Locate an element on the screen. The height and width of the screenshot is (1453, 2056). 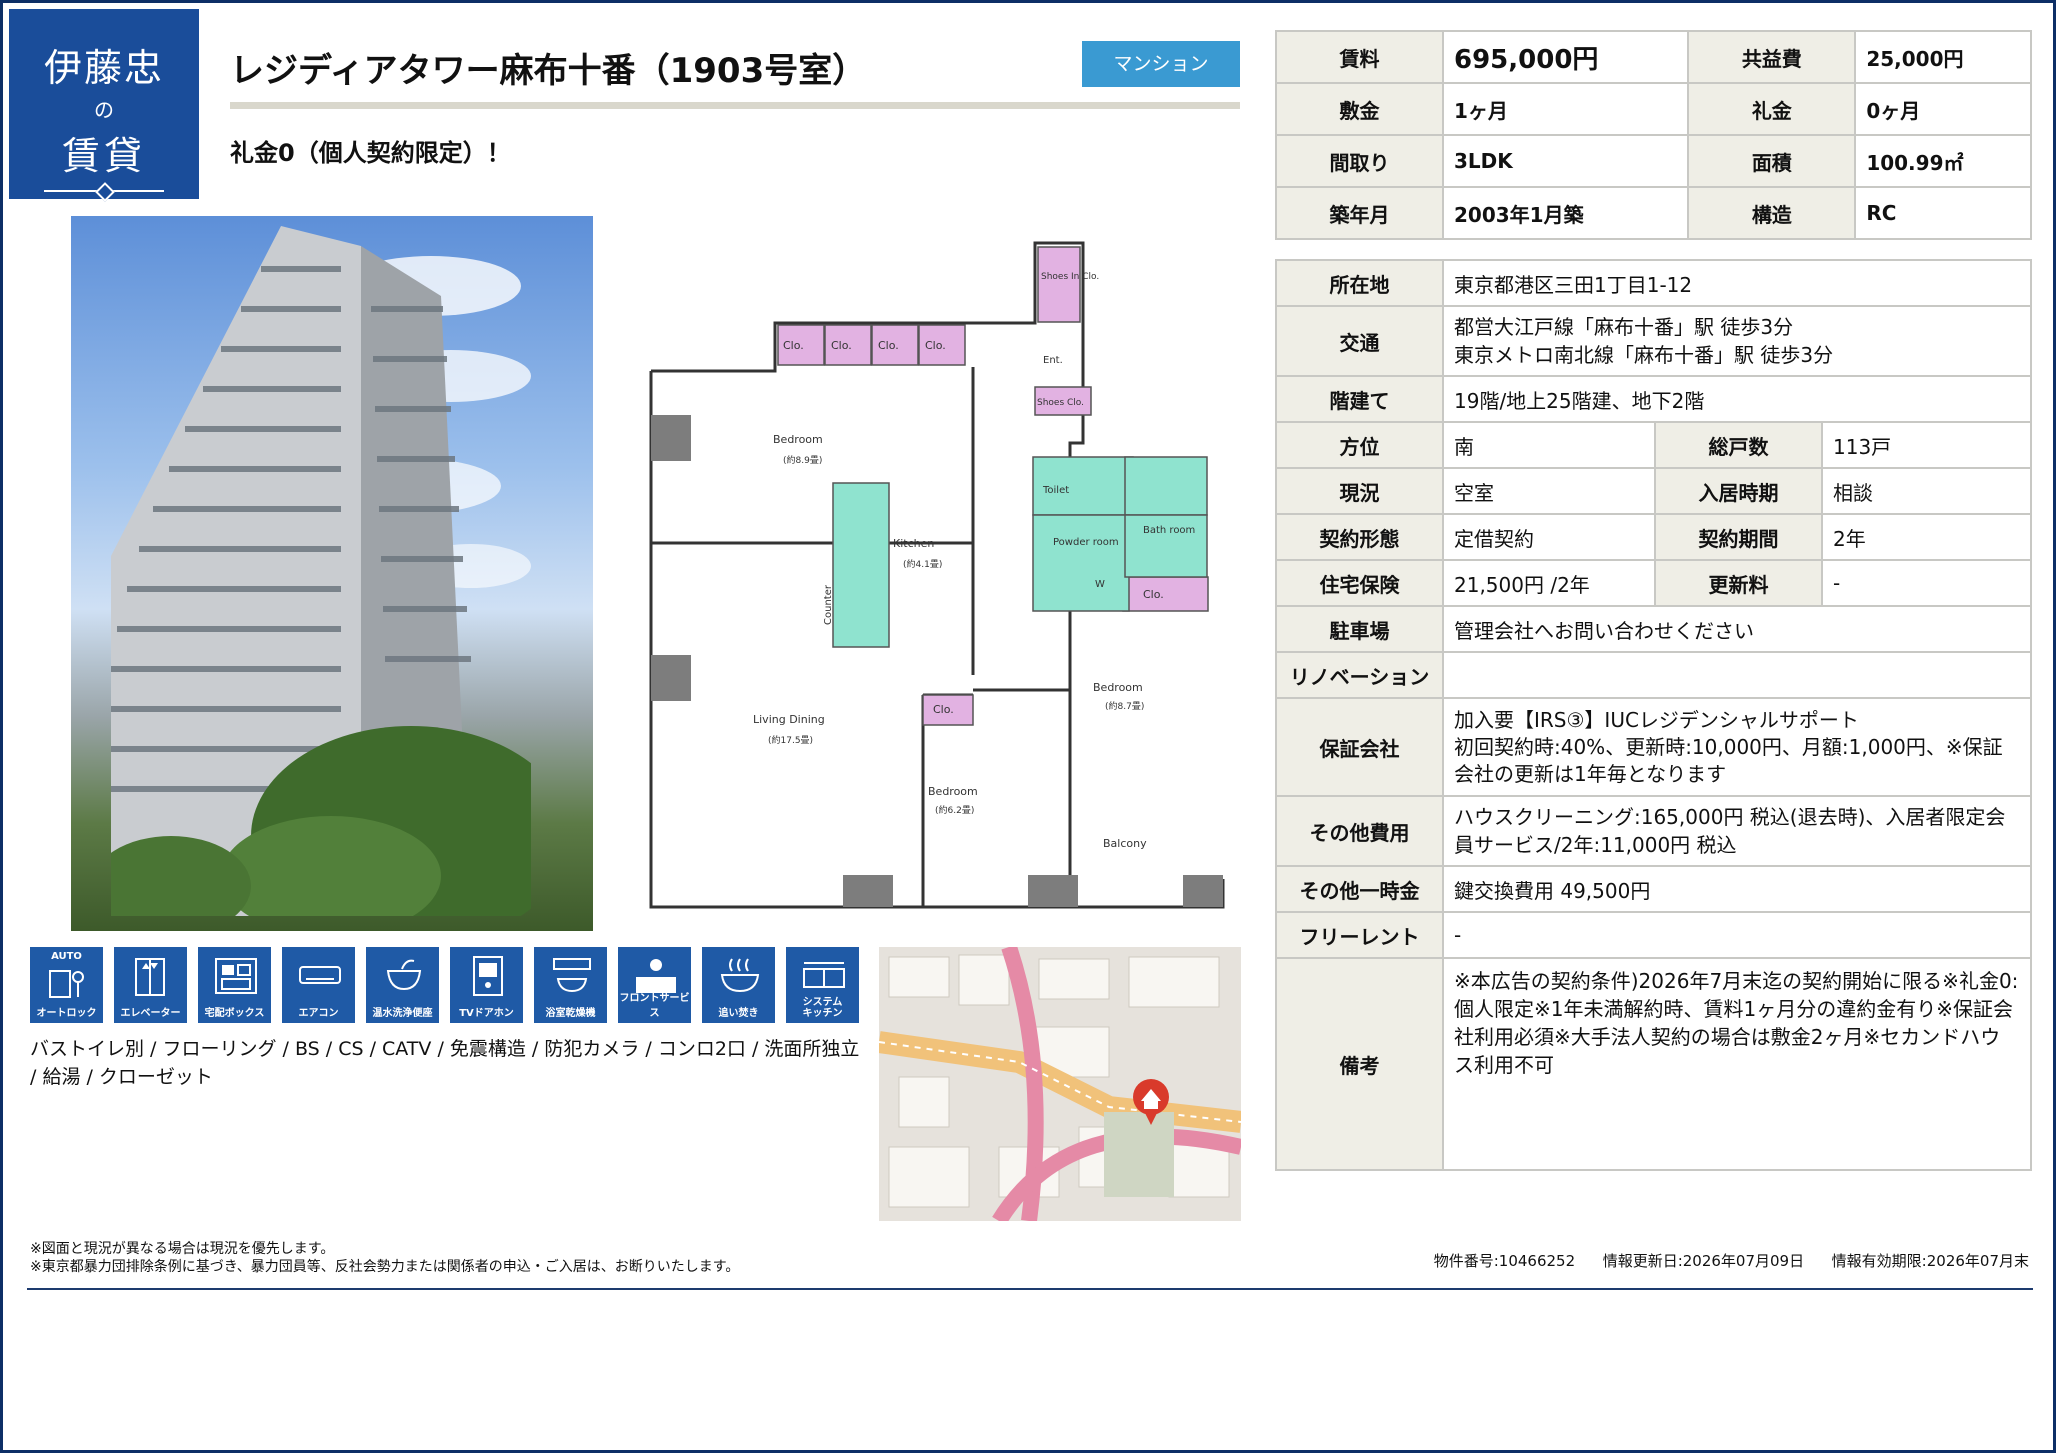
fp-clo-4: Clo. is located at coordinates (935, 345).